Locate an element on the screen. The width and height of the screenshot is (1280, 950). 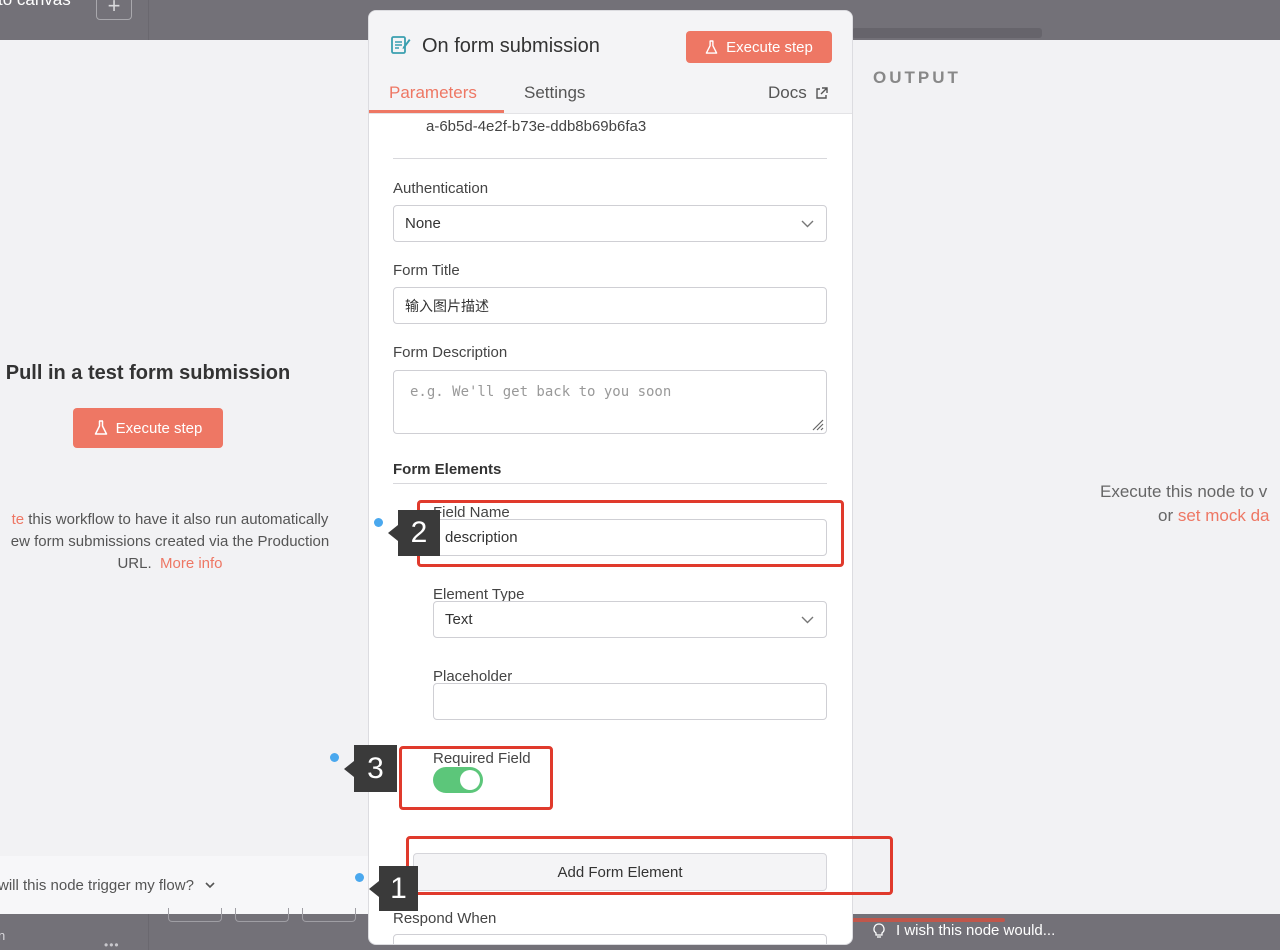
input-pane-title: Pull in a test form submission is located at coordinates (148, 373).